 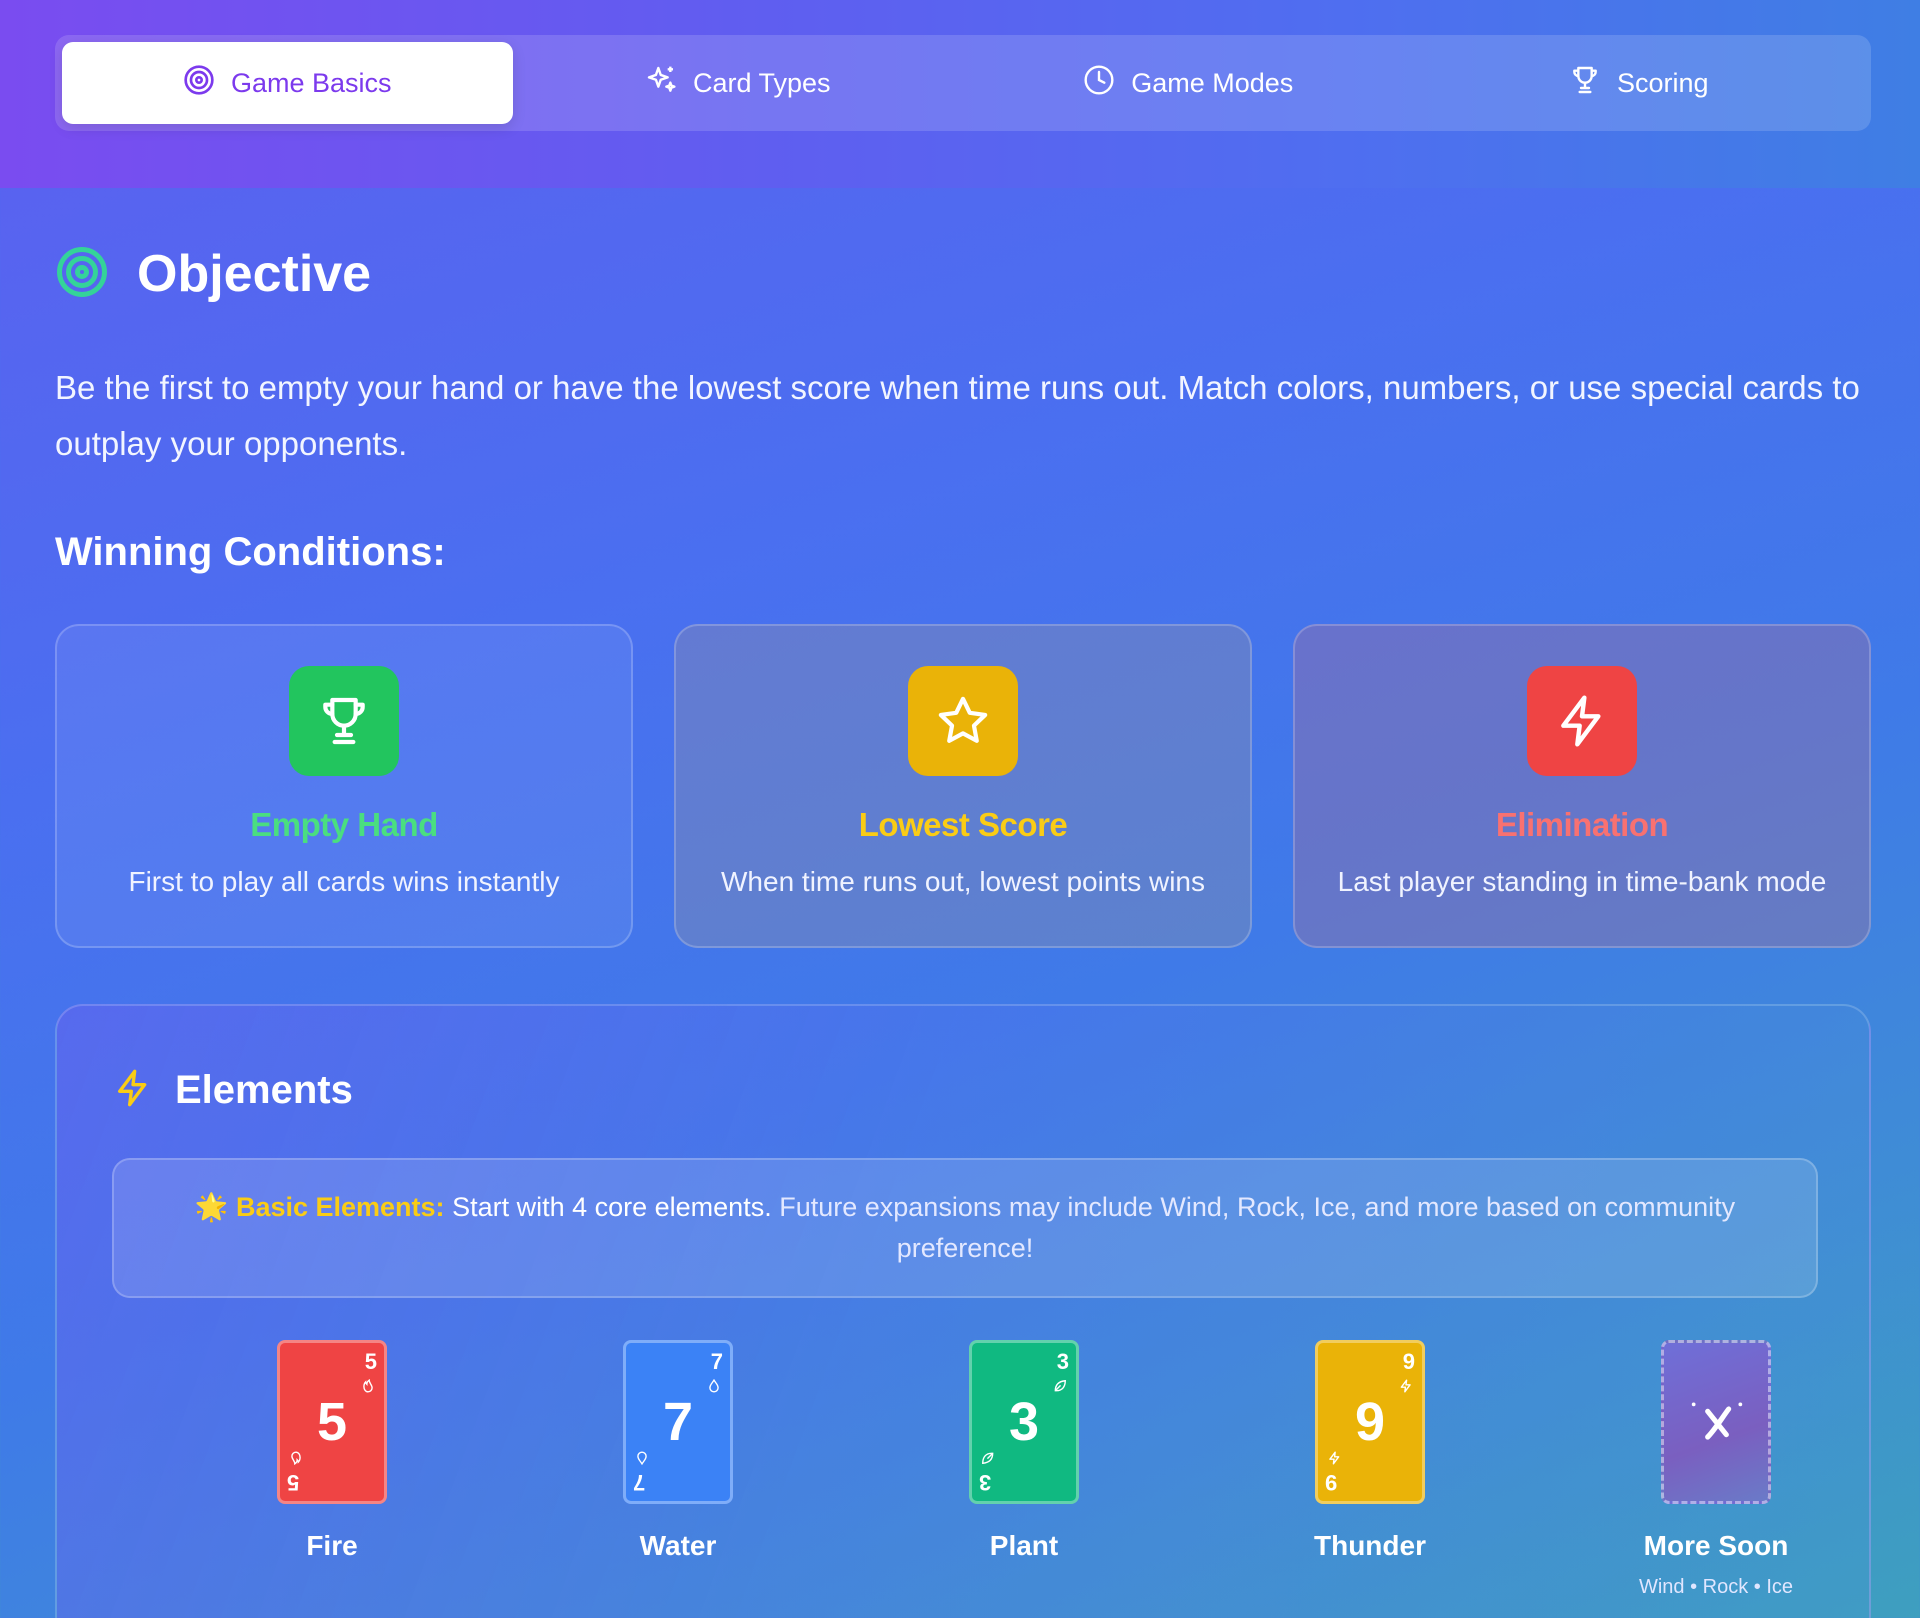 I want to click on droplet-icon, so click(x=642, y=1458).